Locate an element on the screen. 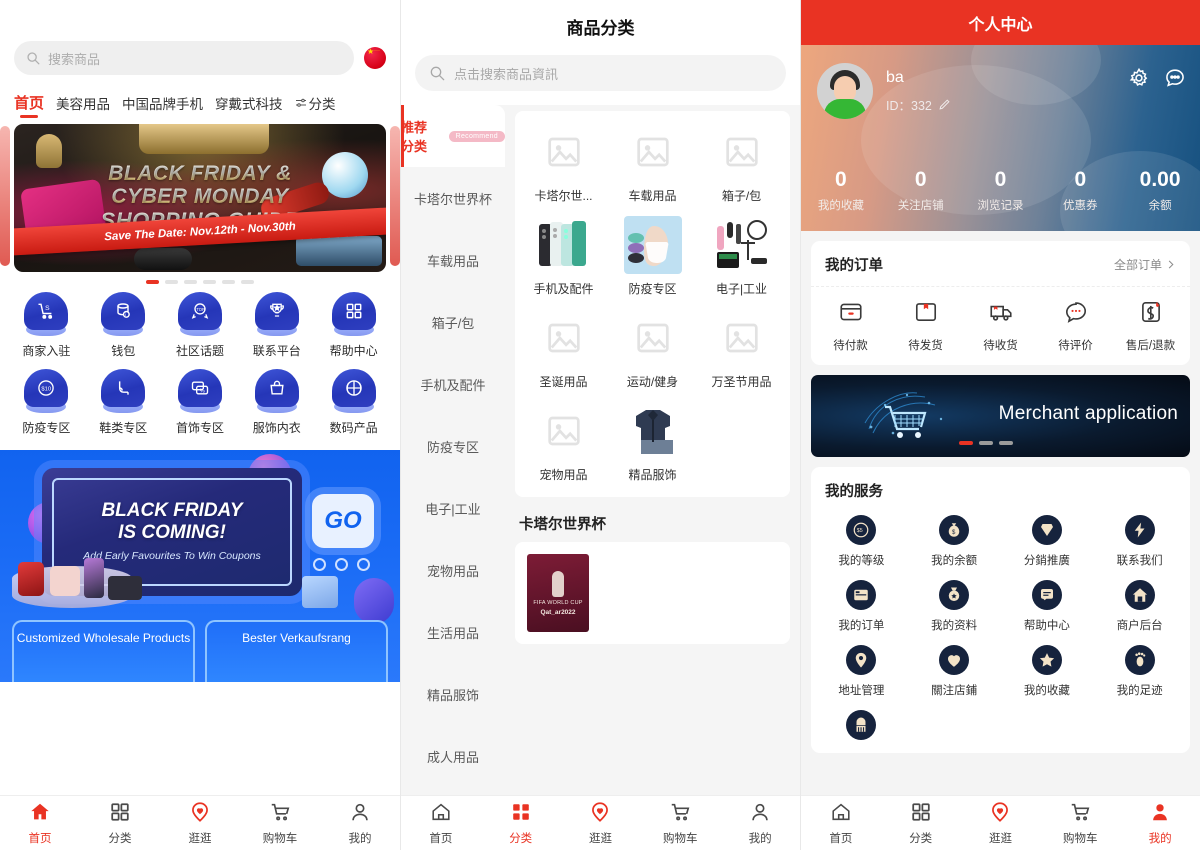  category-item: 车载用品 is located at coordinates (652, 163).